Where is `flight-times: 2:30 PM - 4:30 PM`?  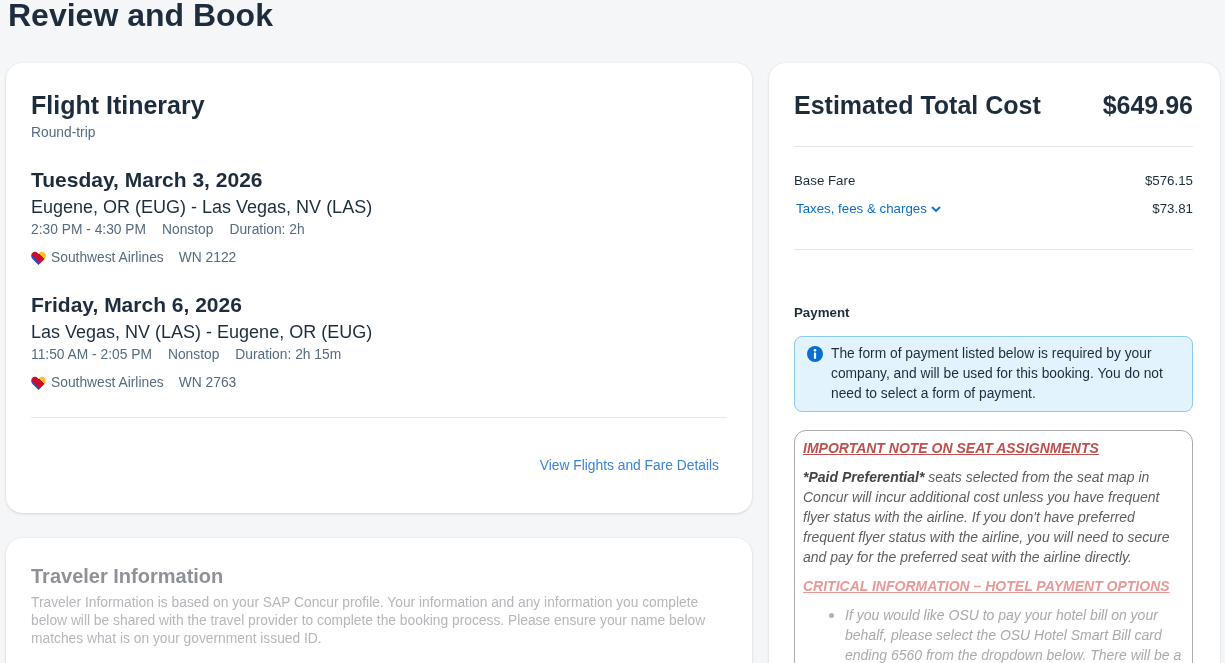 flight-times: 2:30 PM - 4:30 PM is located at coordinates (89, 230).